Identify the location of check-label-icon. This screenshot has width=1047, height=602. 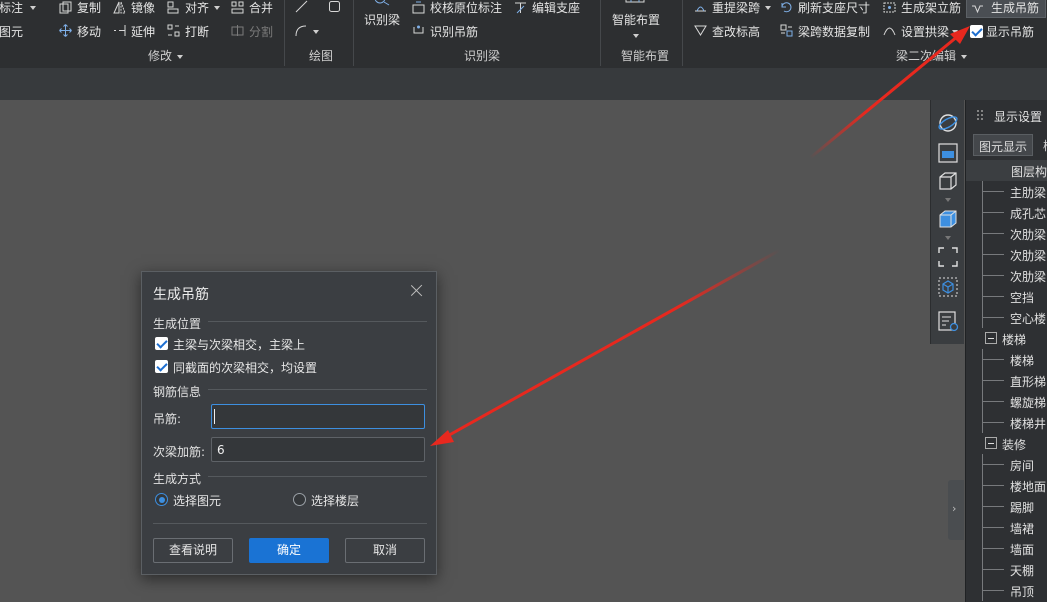
(418, 7).